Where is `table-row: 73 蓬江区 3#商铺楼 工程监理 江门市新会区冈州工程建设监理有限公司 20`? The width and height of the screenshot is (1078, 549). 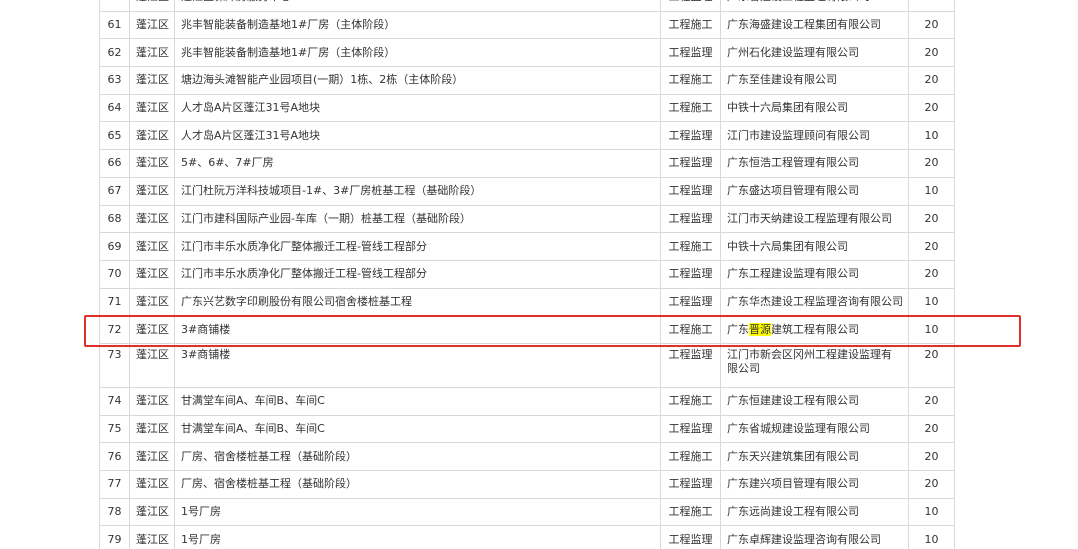 table-row: 73 蓬江区 3#商铺楼 工程监理 江门市新会区冈州工程建设监理有限公司 20 is located at coordinates (527, 365).